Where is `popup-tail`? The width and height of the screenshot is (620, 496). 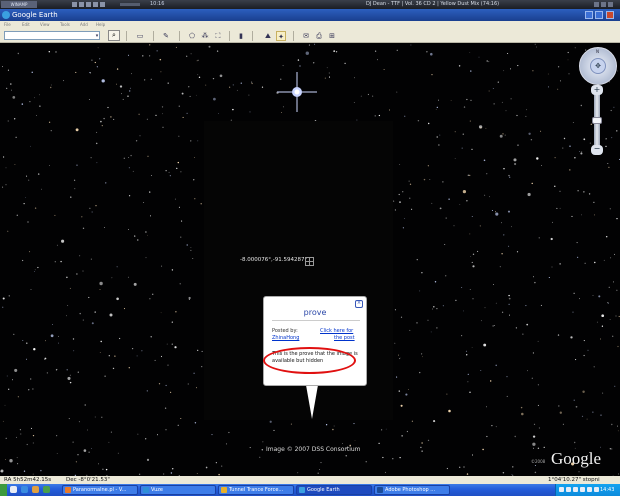 popup-tail is located at coordinates (312, 402).